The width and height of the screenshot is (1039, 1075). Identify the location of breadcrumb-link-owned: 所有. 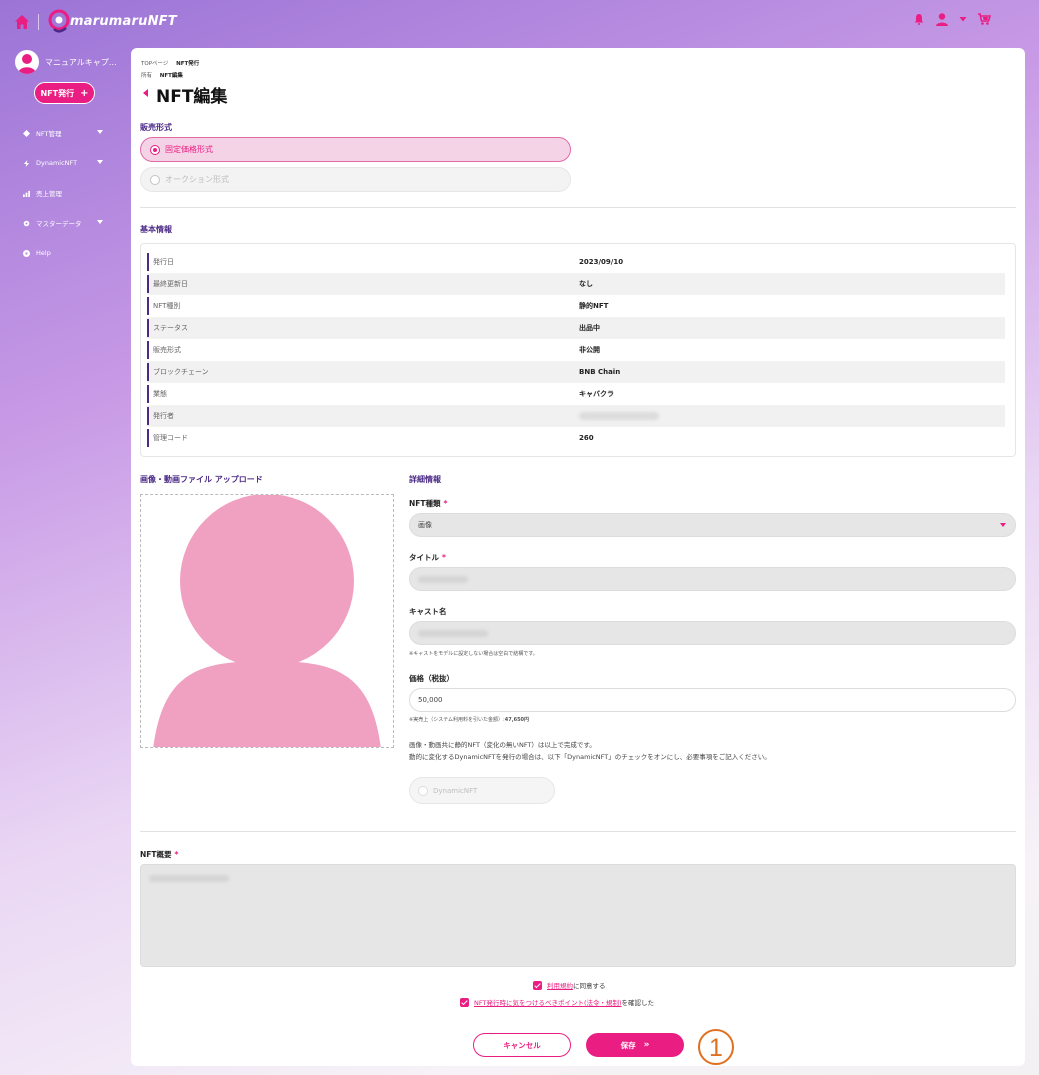
(146, 76).